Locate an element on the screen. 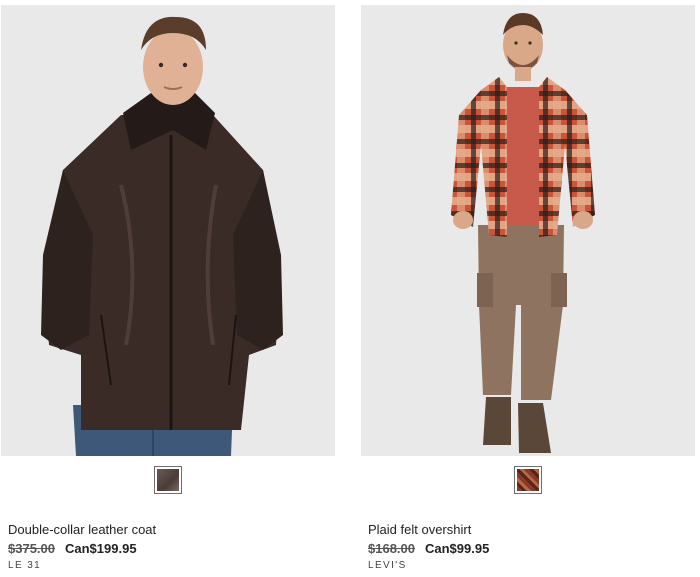 The image size is (700, 577). original-price: $168.00 is located at coordinates (391, 548).